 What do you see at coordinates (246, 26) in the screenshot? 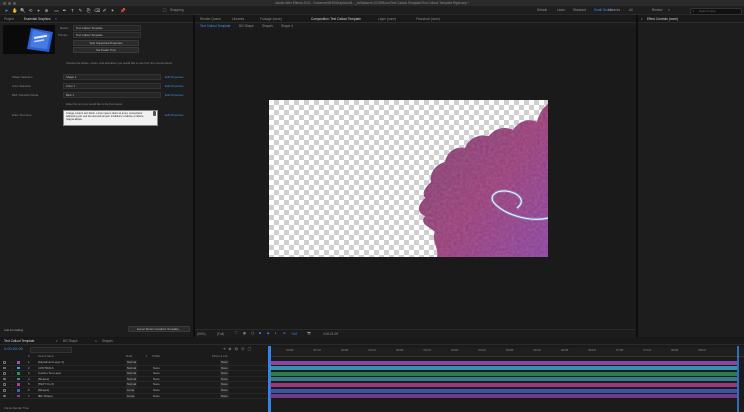
I see `crumb-bg-shape: BG Shape` at bounding box center [246, 26].